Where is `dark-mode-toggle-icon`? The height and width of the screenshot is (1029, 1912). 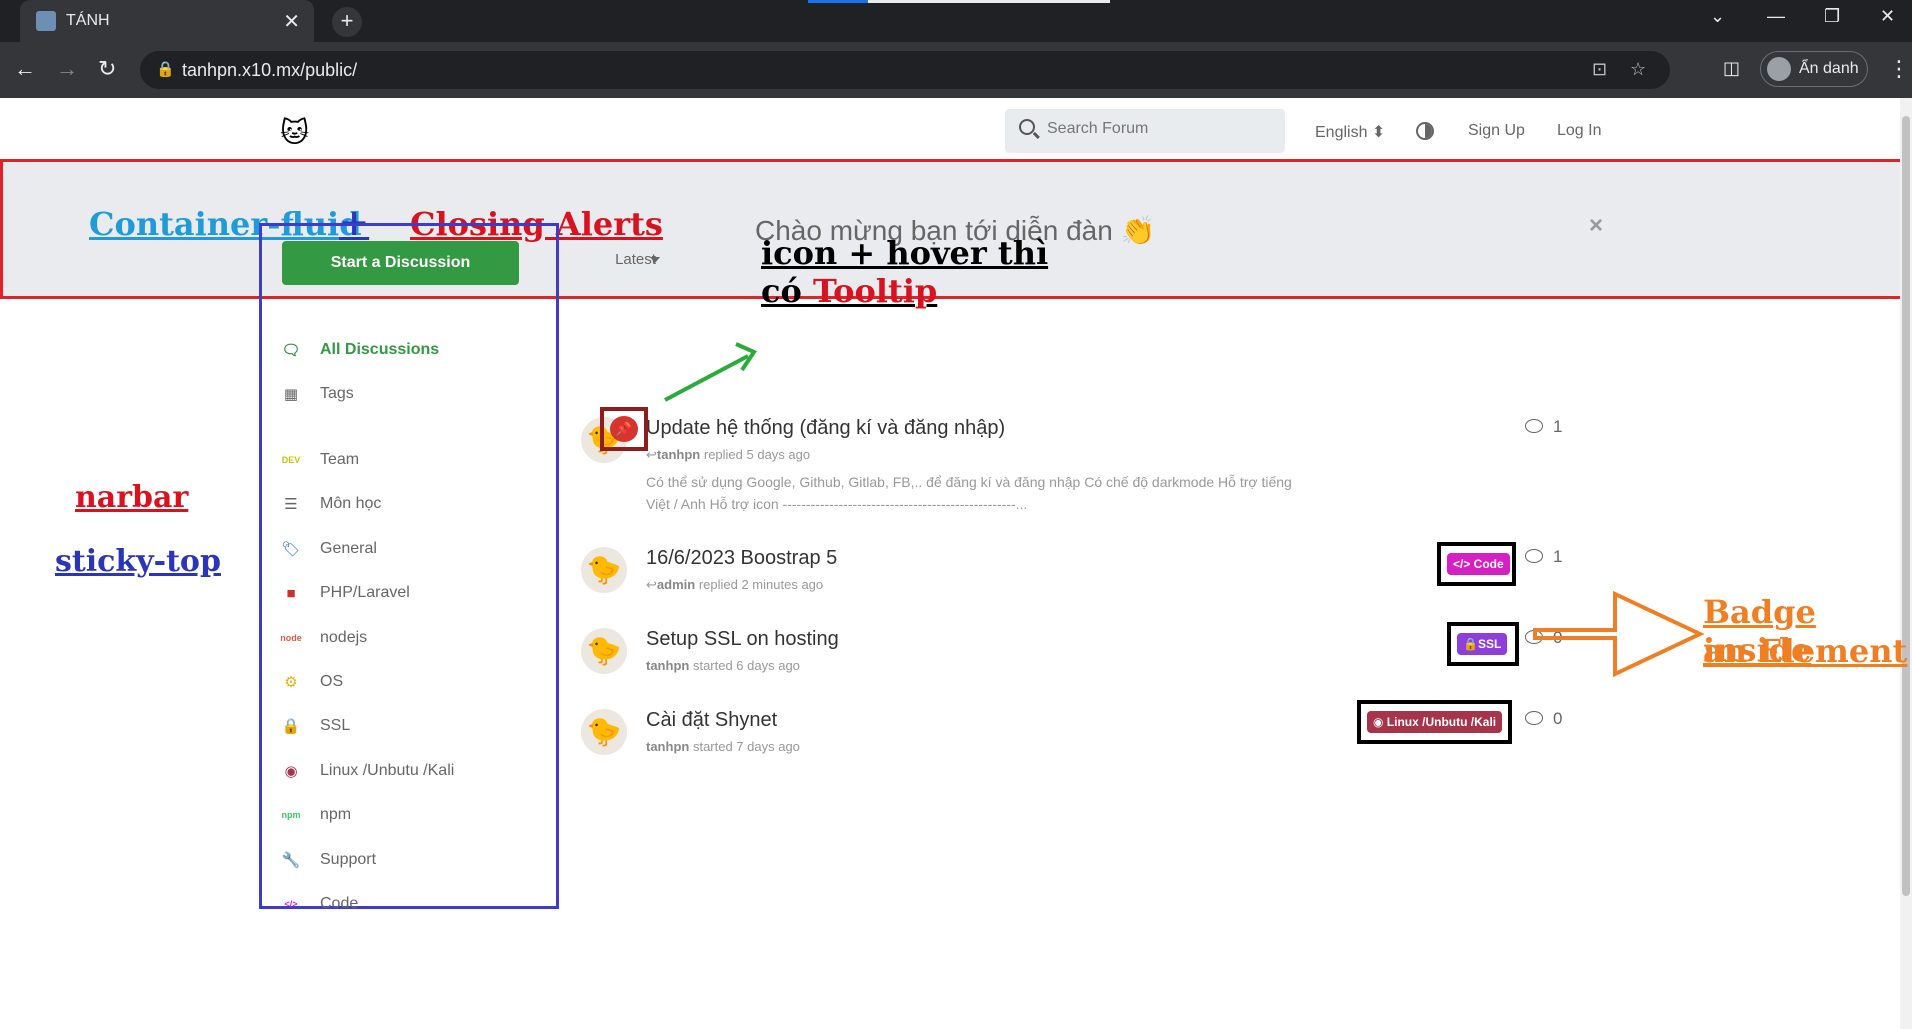
dark-mode-toggle-icon is located at coordinates (1425, 131).